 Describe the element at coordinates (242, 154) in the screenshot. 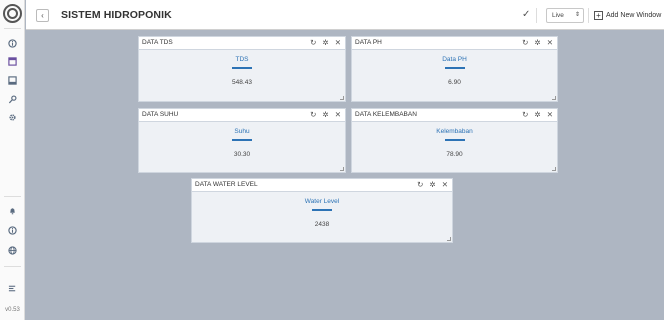

I see `widget-value: 30.30` at that location.